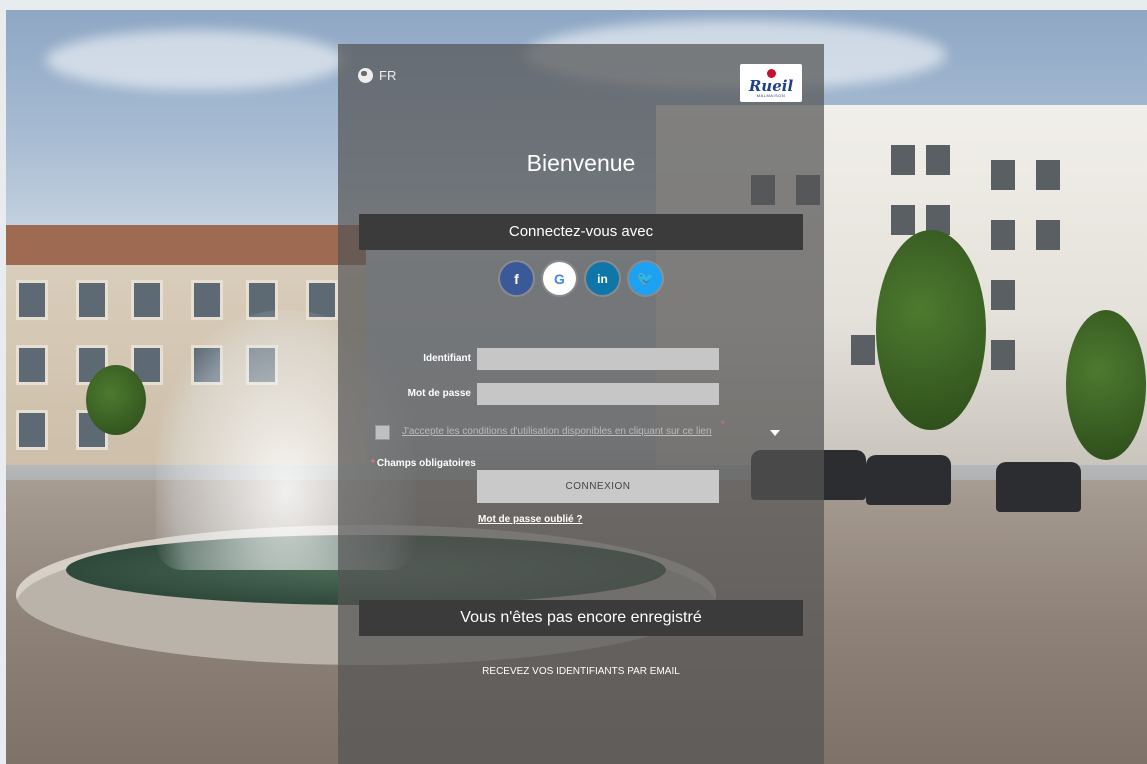 This screenshot has height=764, width=1147. I want to click on forgot-password-link: Mot de passe oublié ?, so click(530, 519).